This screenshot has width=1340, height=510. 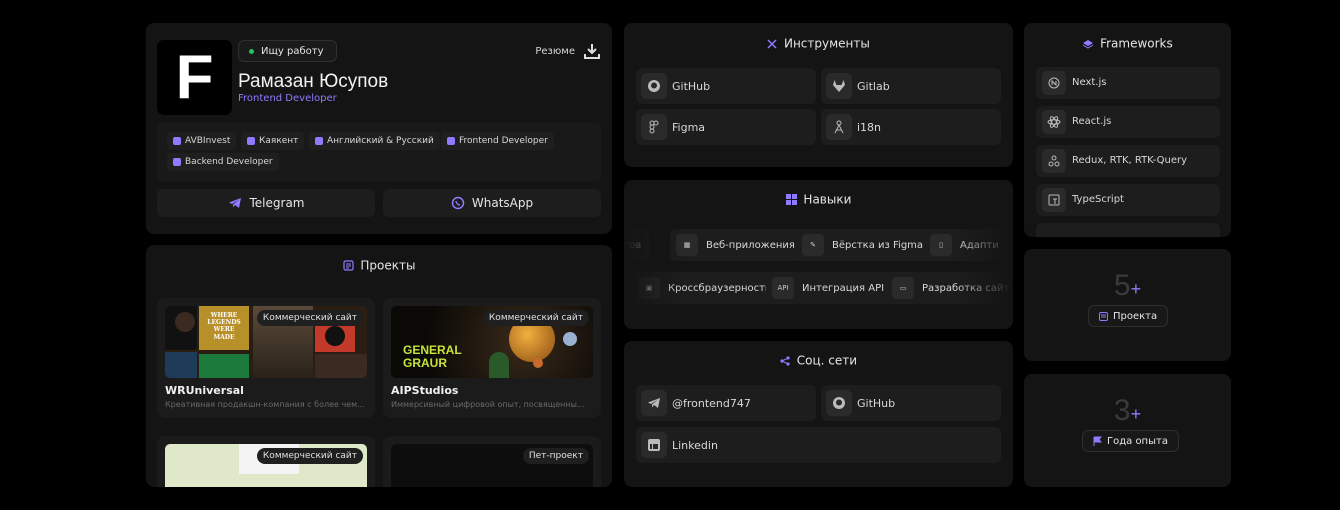 I want to click on devices-icon: ▯, so click(x=941, y=245).